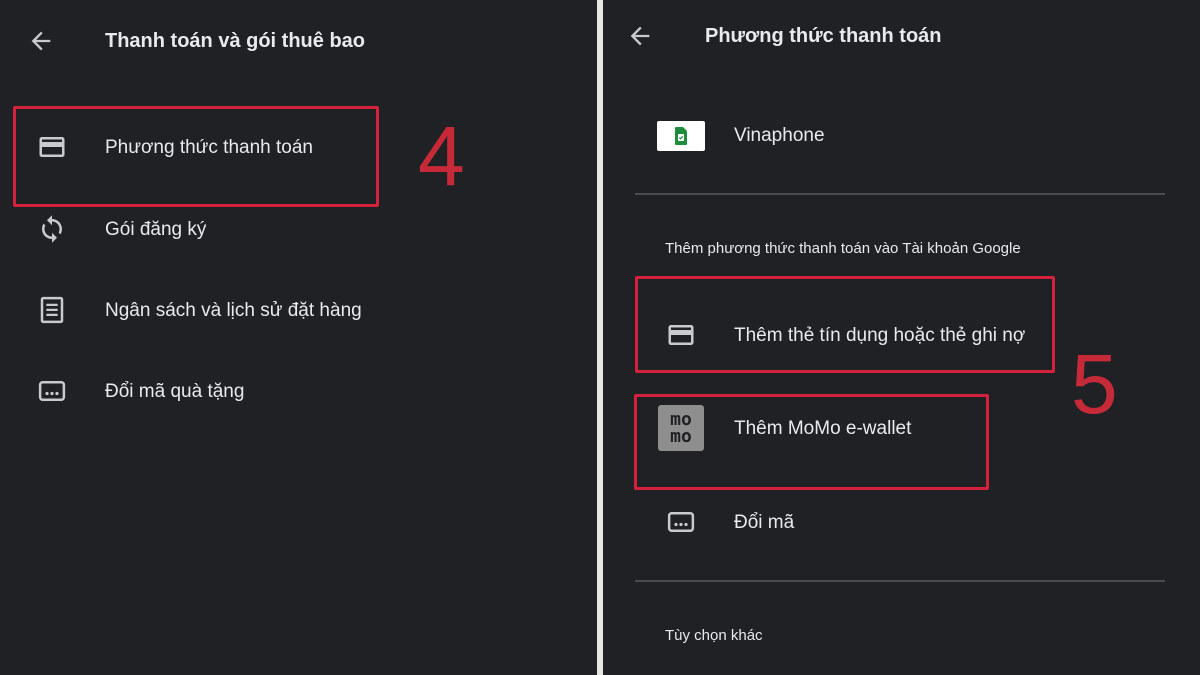 This screenshot has width=1200, height=675. I want to click on vinaphone-sim-icon, so click(681, 136).